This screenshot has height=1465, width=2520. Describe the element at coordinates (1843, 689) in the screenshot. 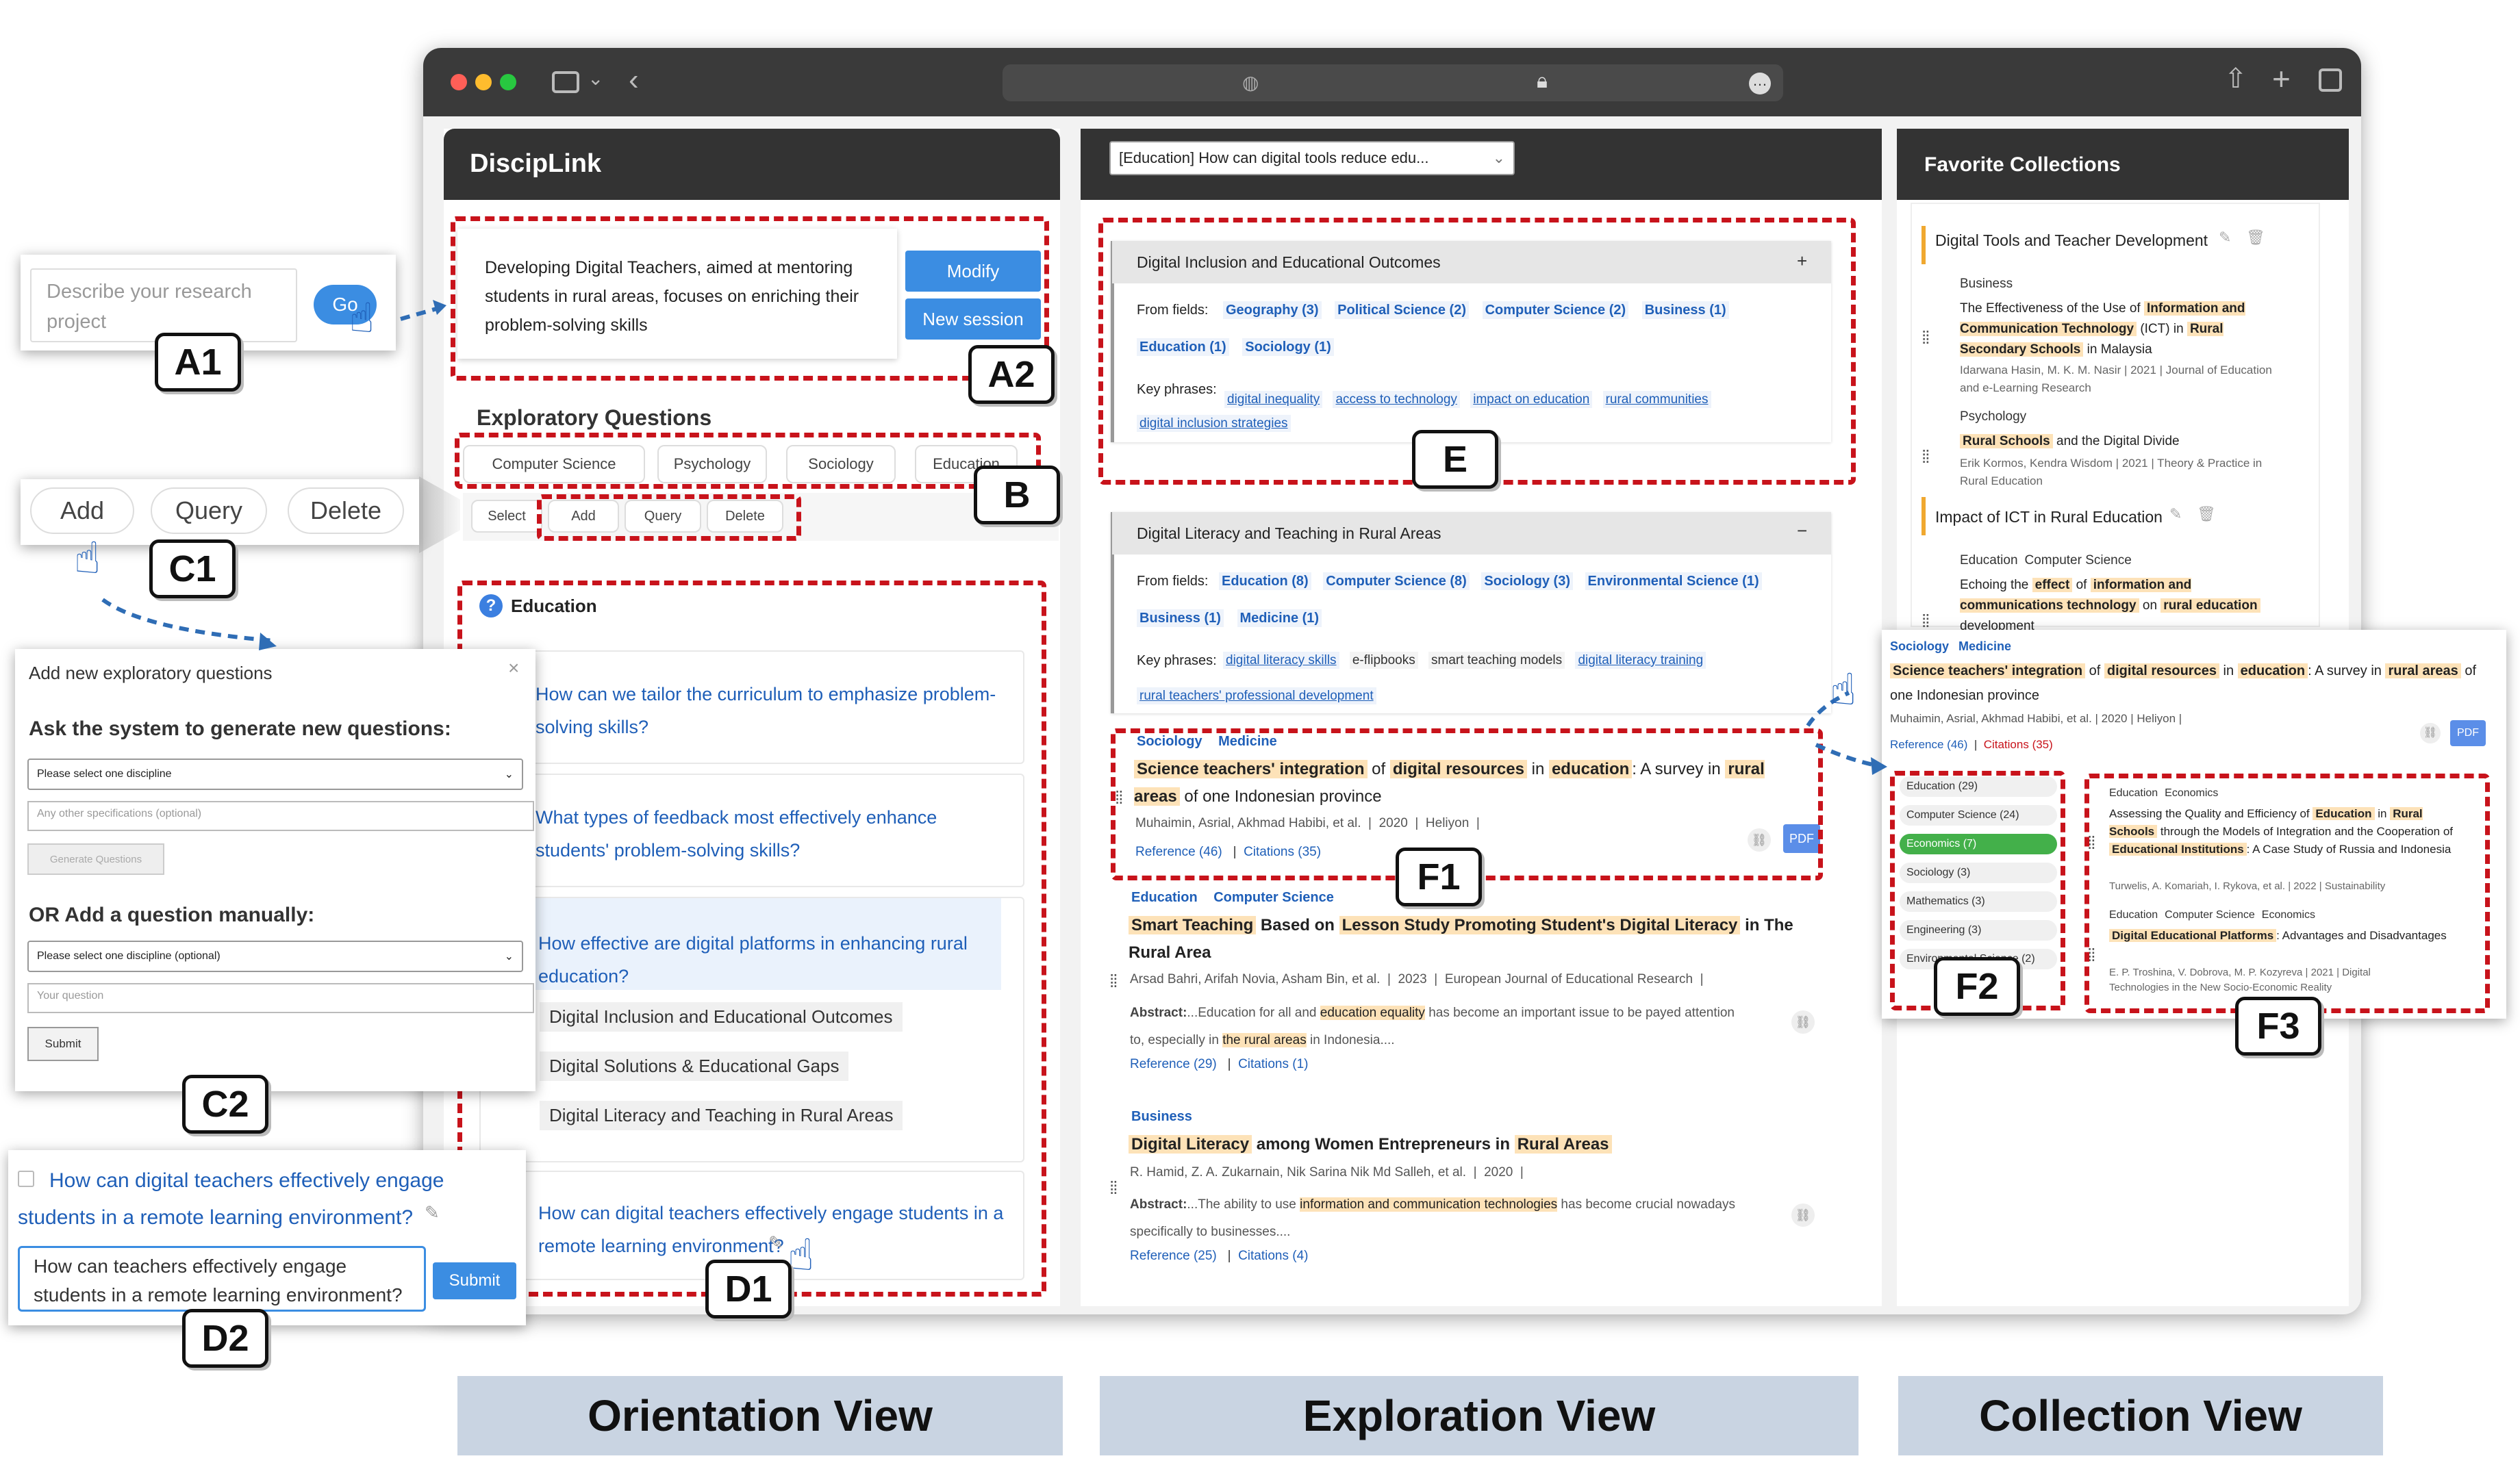

I see `hand-cursor-icon: ☝︎` at that location.